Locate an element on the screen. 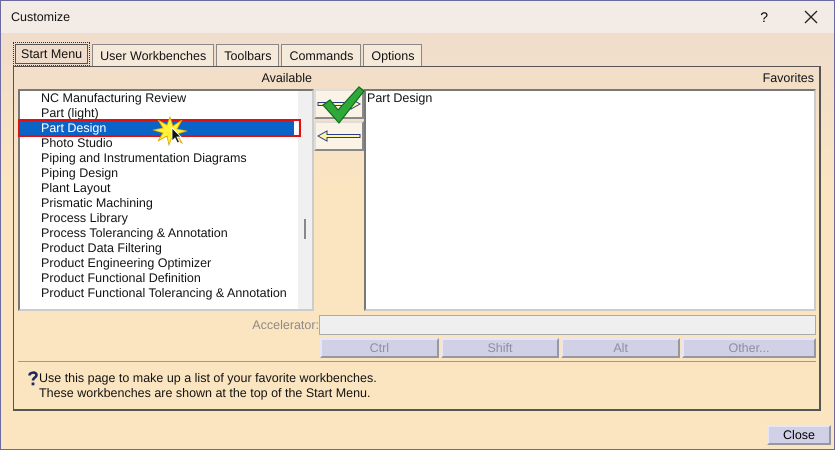 The width and height of the screenshot is (835, 450). list-item: Product Data Filtering is located at coordinates (159, 248).